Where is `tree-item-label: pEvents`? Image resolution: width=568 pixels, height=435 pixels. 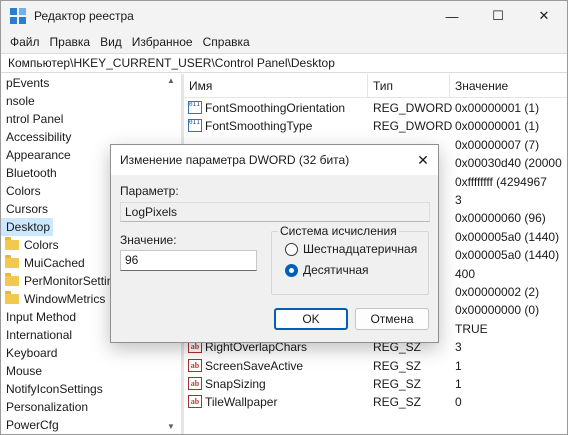
tree-item-label: pEvents is located at coordinates (28, 83).